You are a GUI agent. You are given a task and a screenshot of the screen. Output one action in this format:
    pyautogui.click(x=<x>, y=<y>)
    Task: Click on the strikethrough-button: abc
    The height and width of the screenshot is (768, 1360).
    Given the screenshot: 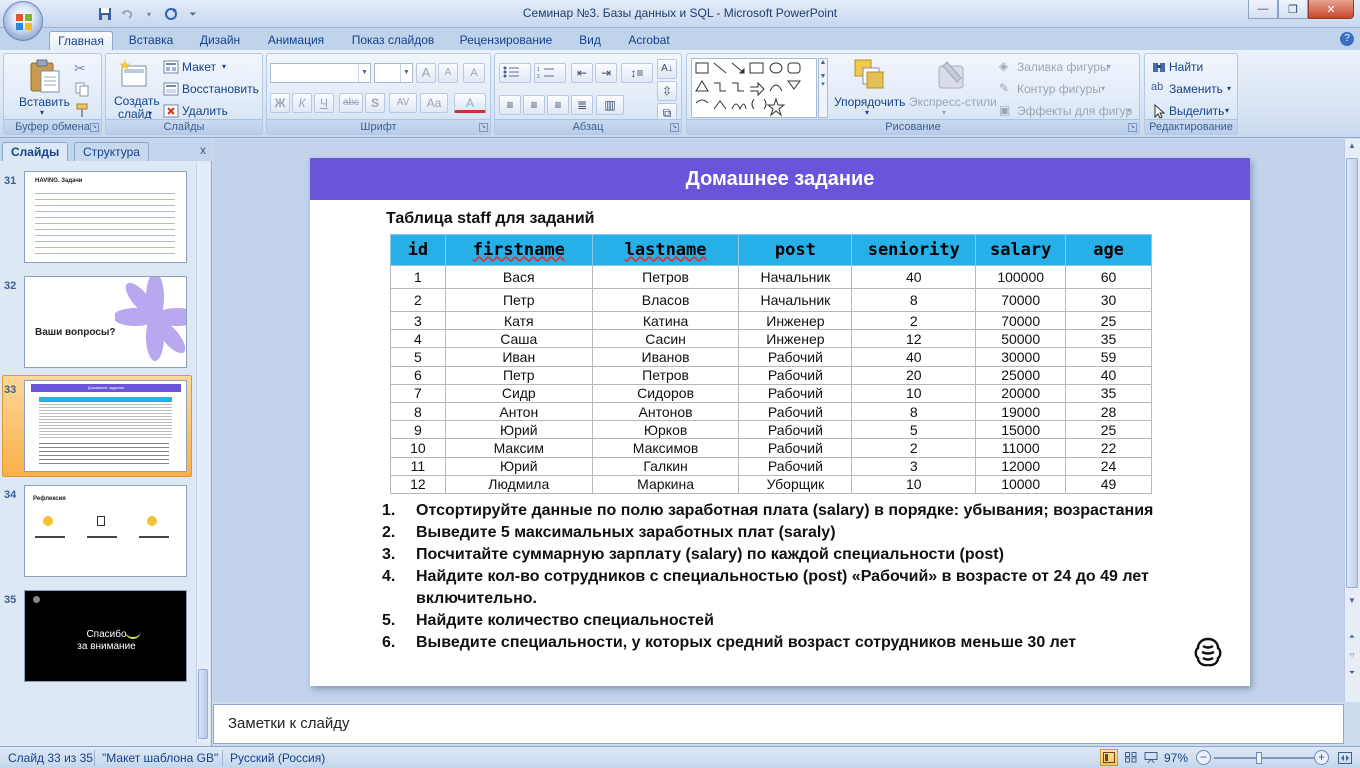 What is the action you would take?
    pyautogui.click(x=351, y=103)
    